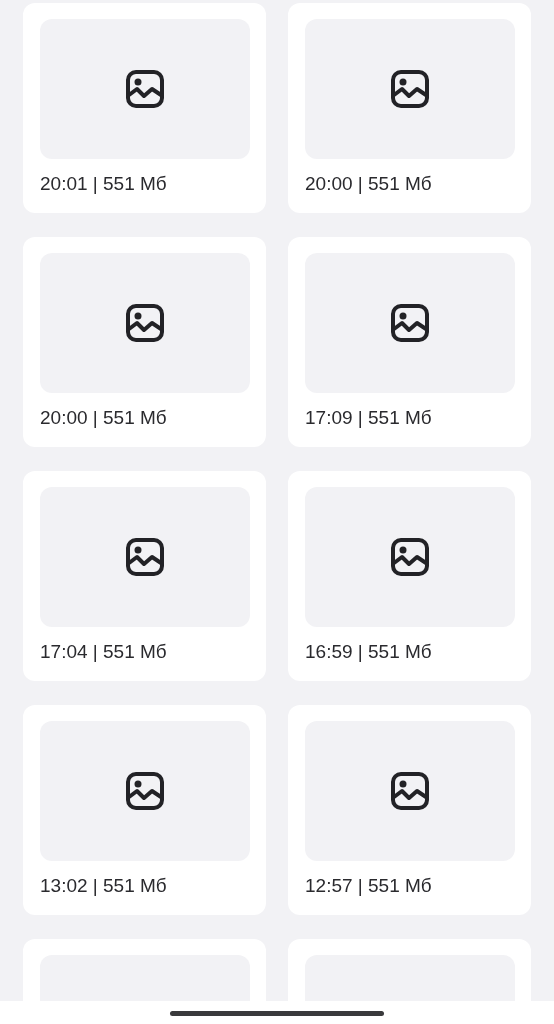 The width and height of the screenshot is (554, 1024). Describe the element at coordinates (104, 652) in the screenshot. I see `recording-caption: 17:04 | 551 Мб` at that location.